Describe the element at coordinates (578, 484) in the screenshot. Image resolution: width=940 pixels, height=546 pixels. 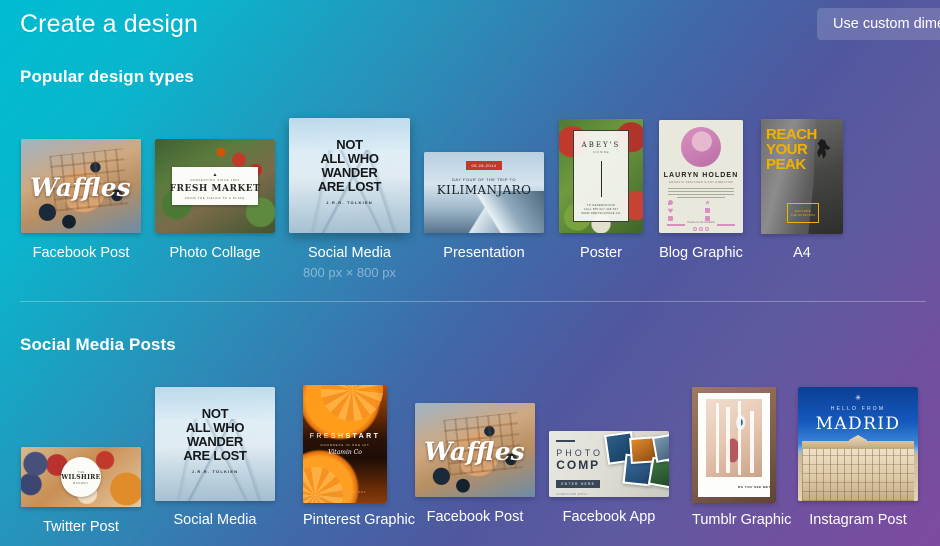
I see `photo-comp-badge: ENTER HERE` at that location.